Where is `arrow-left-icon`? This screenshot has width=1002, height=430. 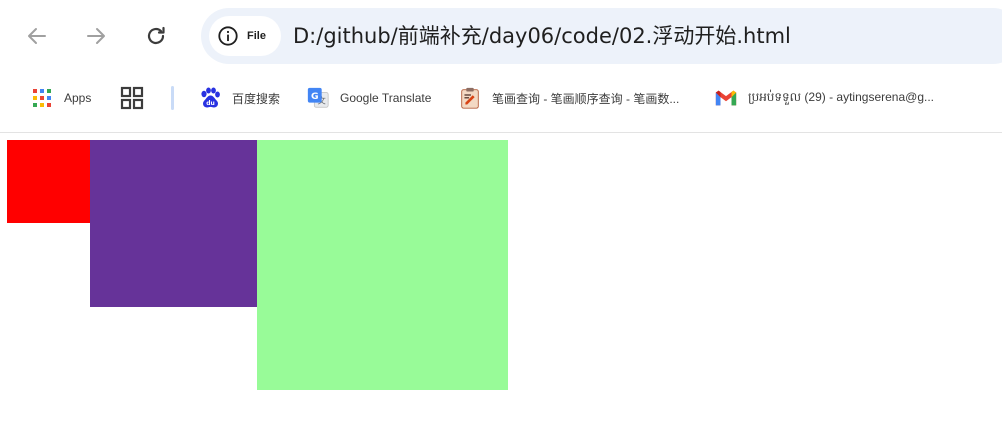
arrow-left-icon is located at coordinates (37, 36).